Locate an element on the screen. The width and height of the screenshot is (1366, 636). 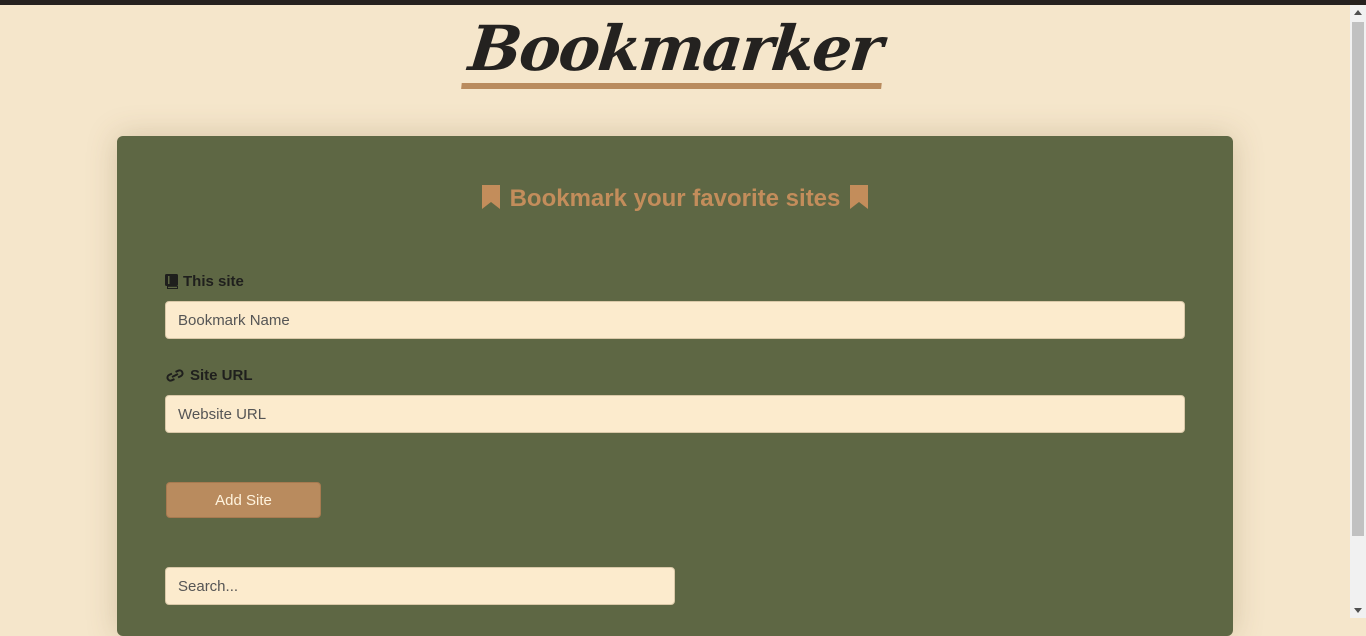
scroll-down-arrow-icon is located at coordinates (1358, 610).